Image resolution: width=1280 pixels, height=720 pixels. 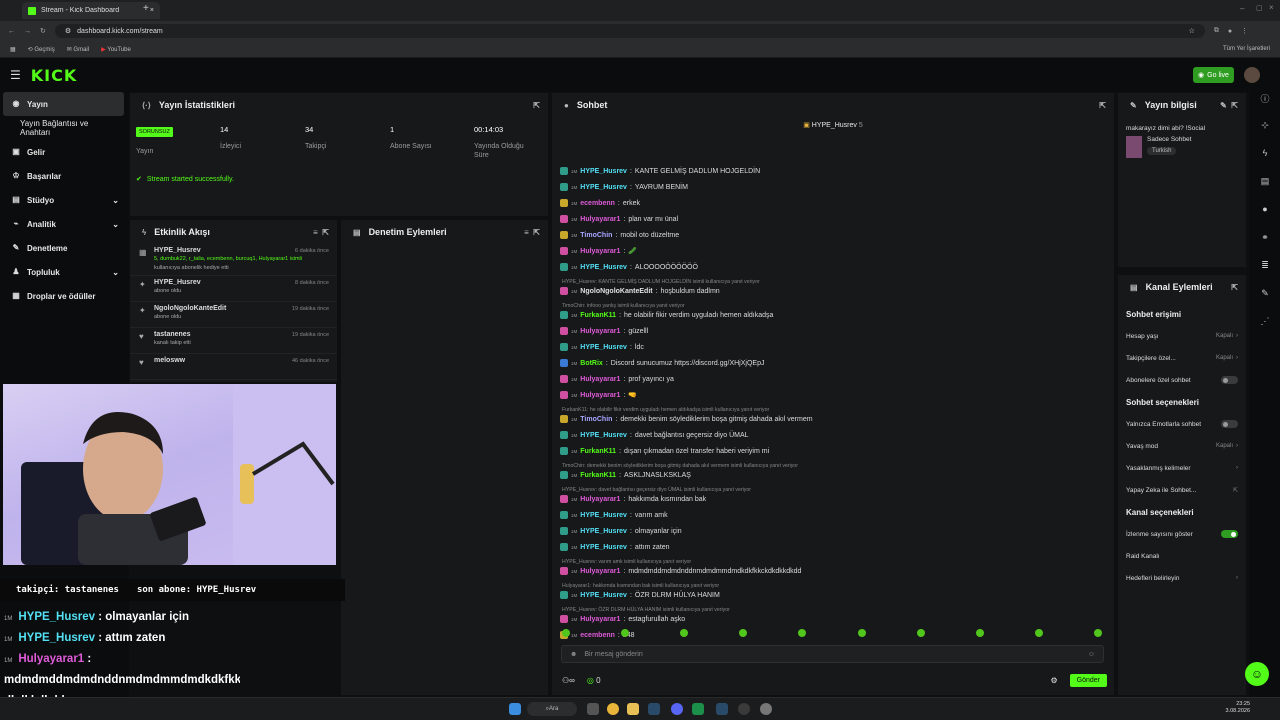 I want to click on chat-message: 1M HYPE_Husrev: varım amk, so click(x=614, y=515).